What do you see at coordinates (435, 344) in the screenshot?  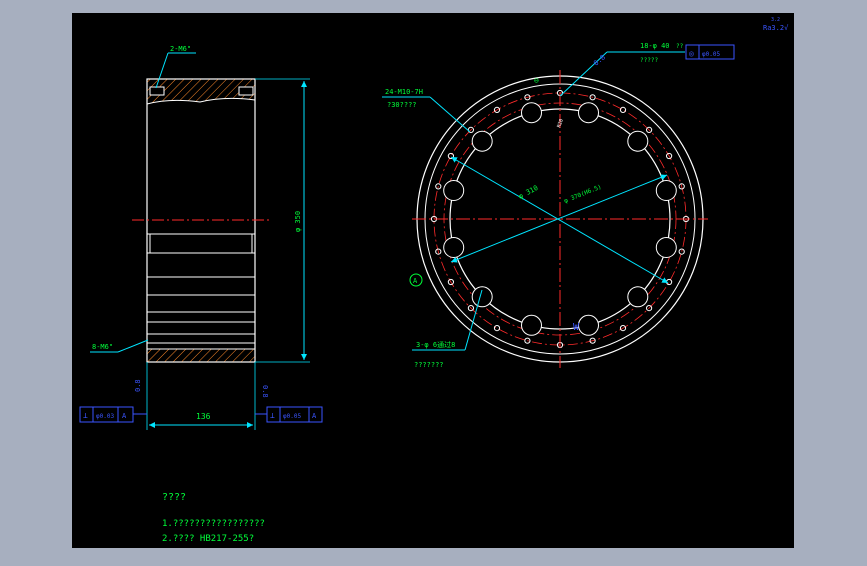 I see `bottom-callout-1: 3-φ 6通过8` at bounding box center [435, 344].